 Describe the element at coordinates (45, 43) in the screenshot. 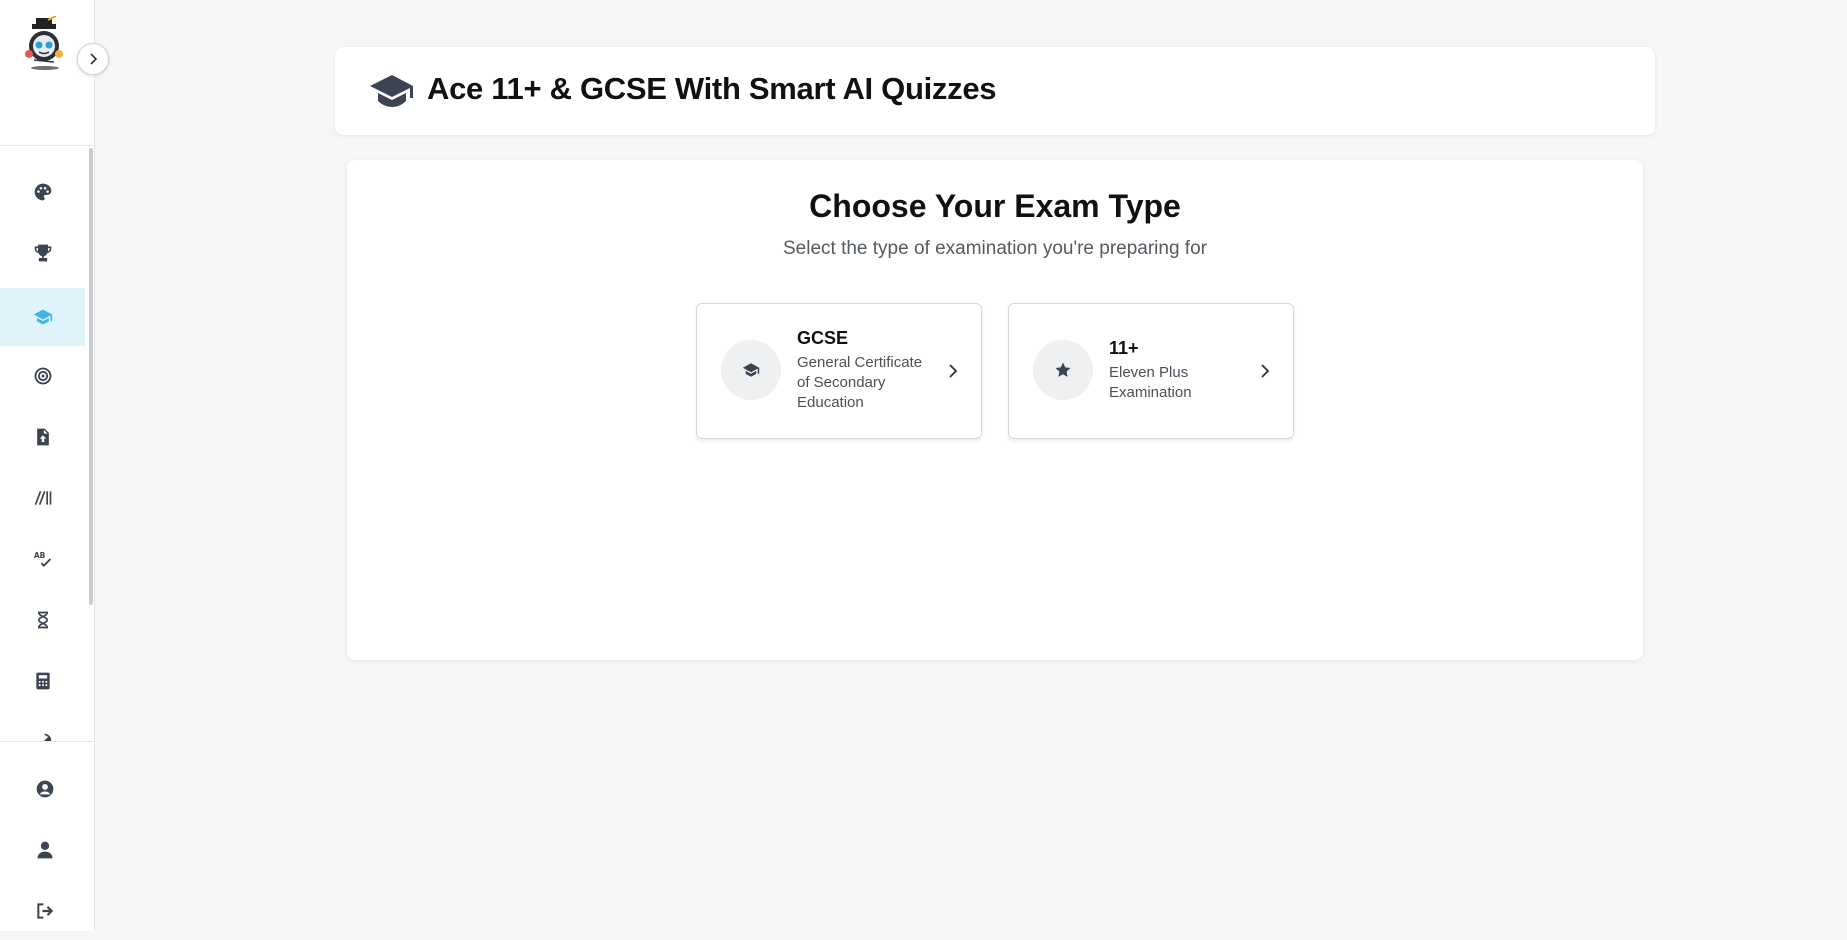

I see `robot-logo-icon` at that location.